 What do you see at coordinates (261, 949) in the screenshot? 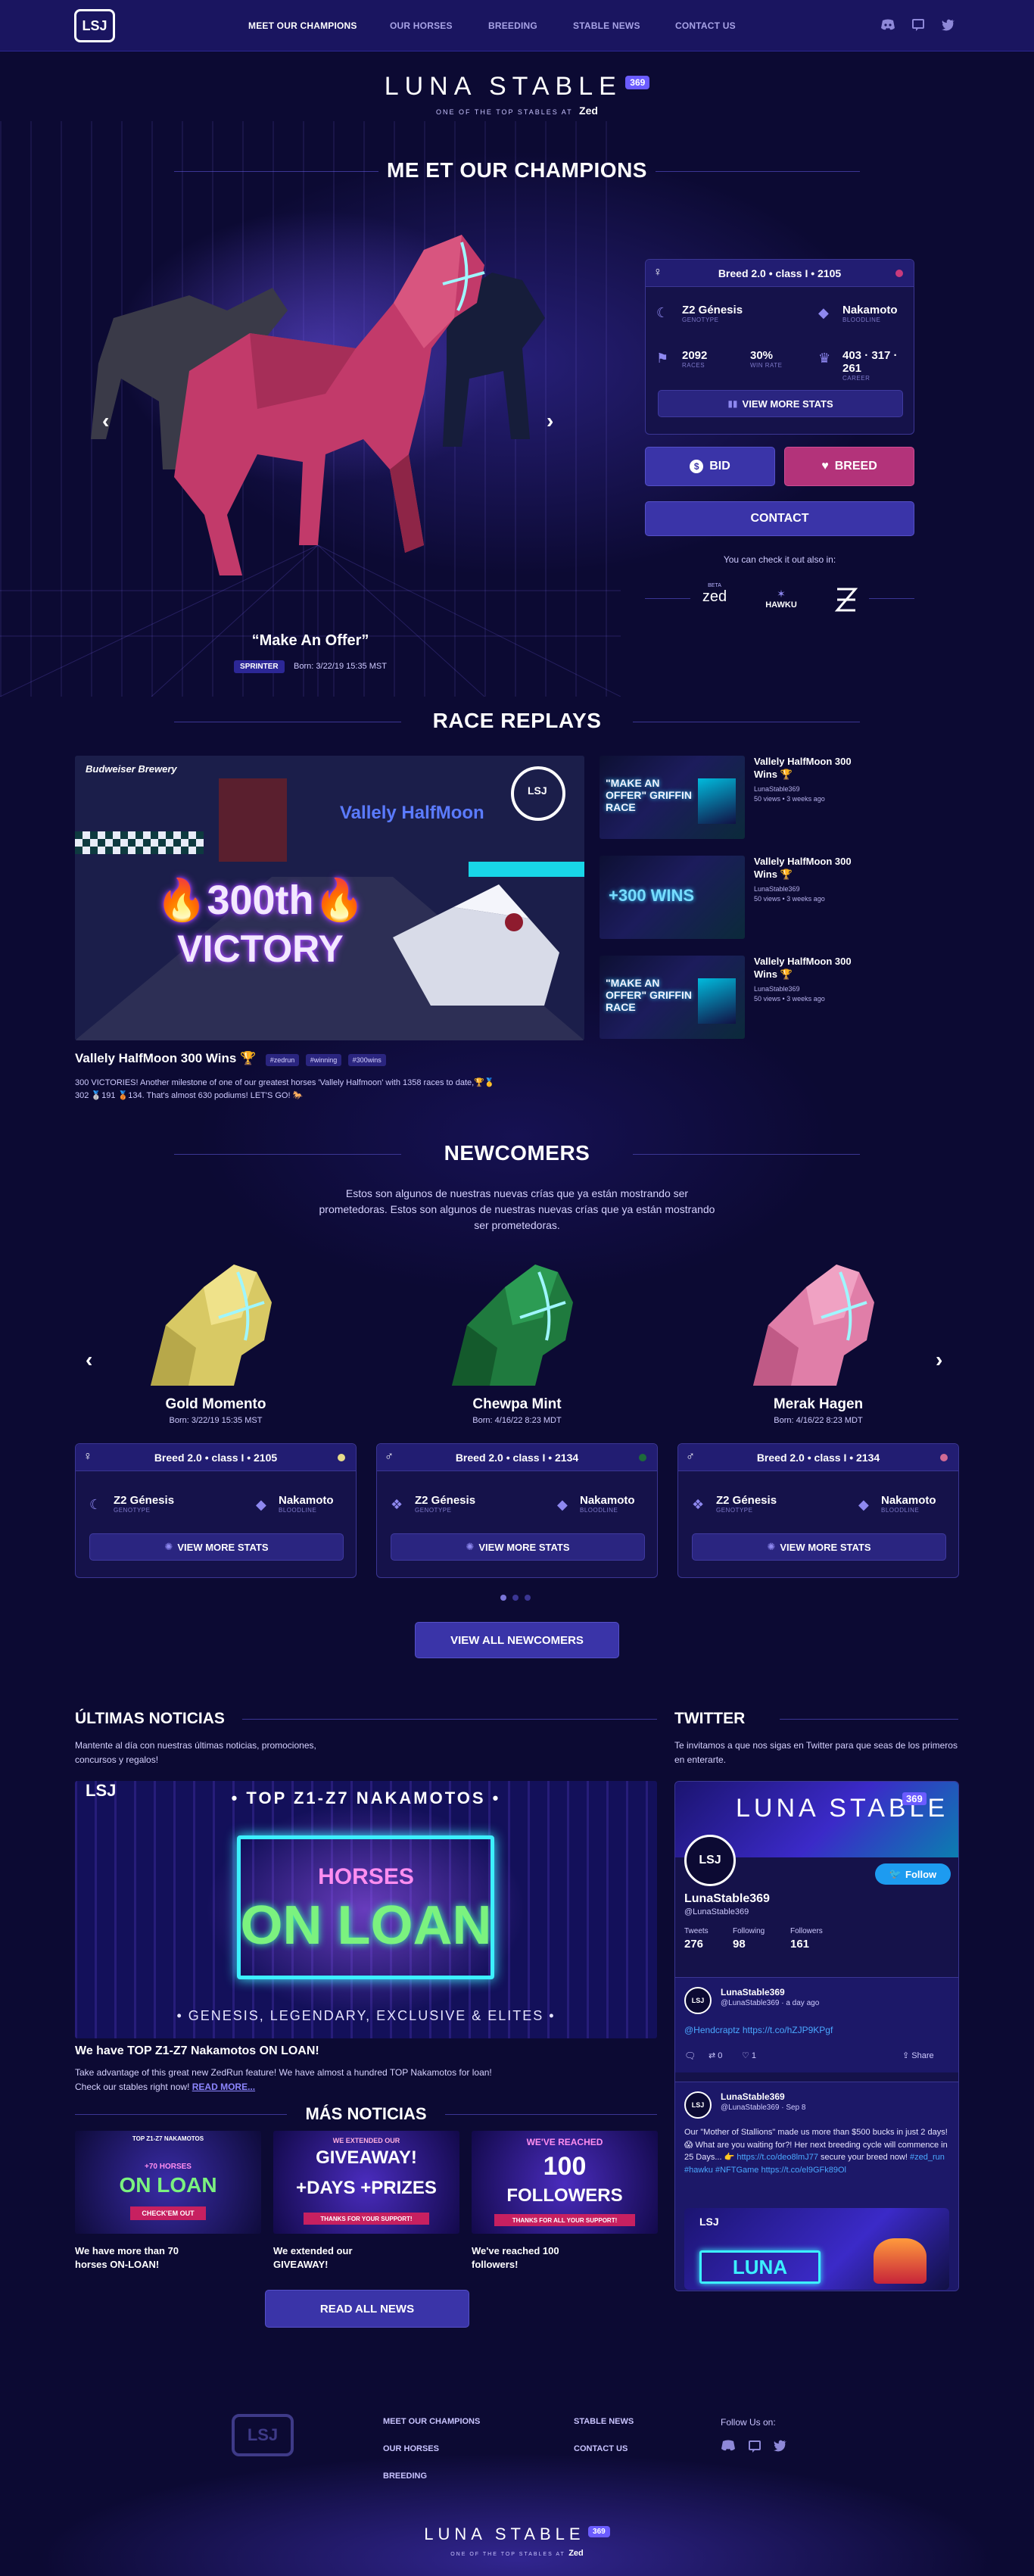
I see `overlay-victory: VICTORY` at bounding box center [261, 949].